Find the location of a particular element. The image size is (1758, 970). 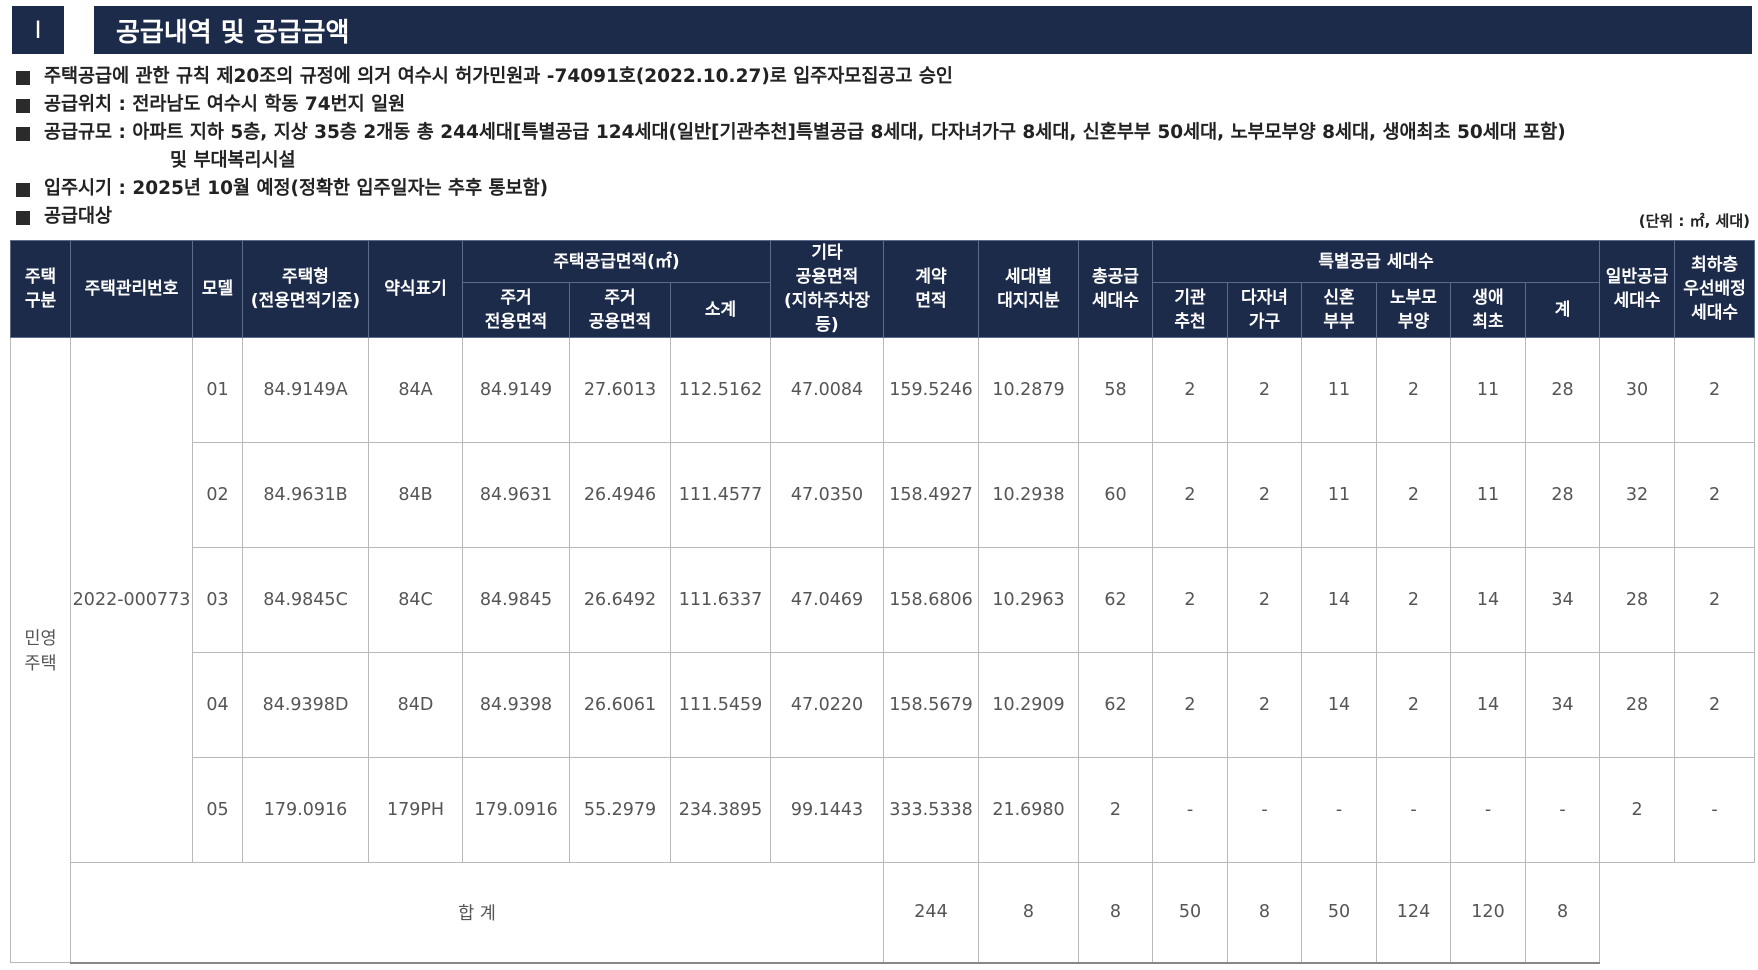

mgmt-no-cell: 2022-000773 is located at coordinates (131, 600).